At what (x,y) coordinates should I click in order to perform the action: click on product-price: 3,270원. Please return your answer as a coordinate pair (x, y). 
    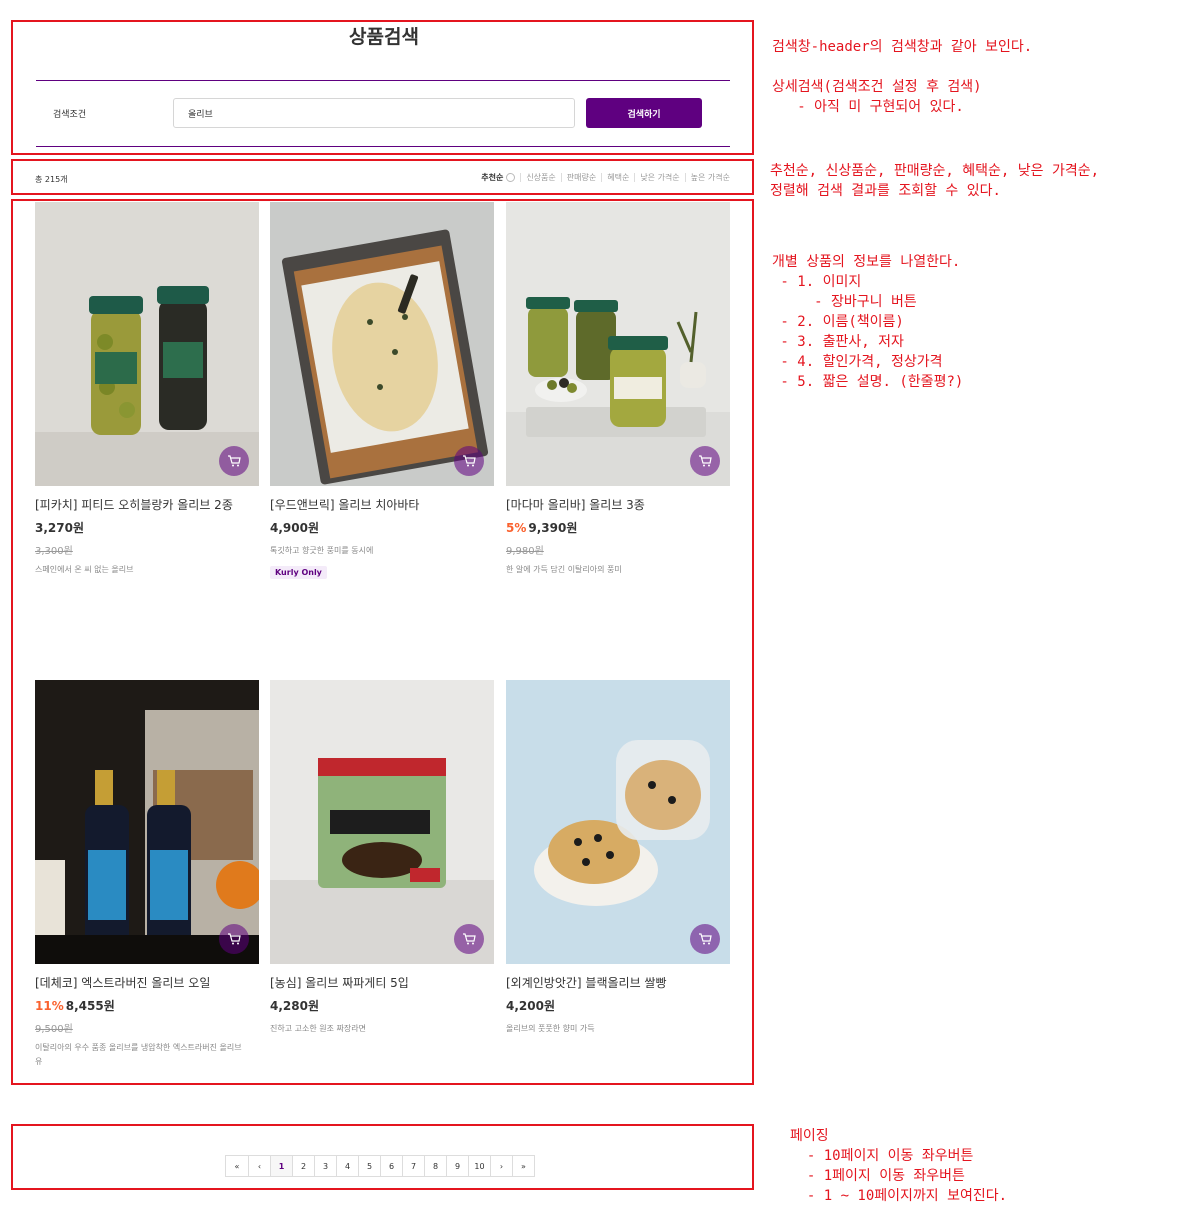
    Looking at the image, I should click on (59, 528).